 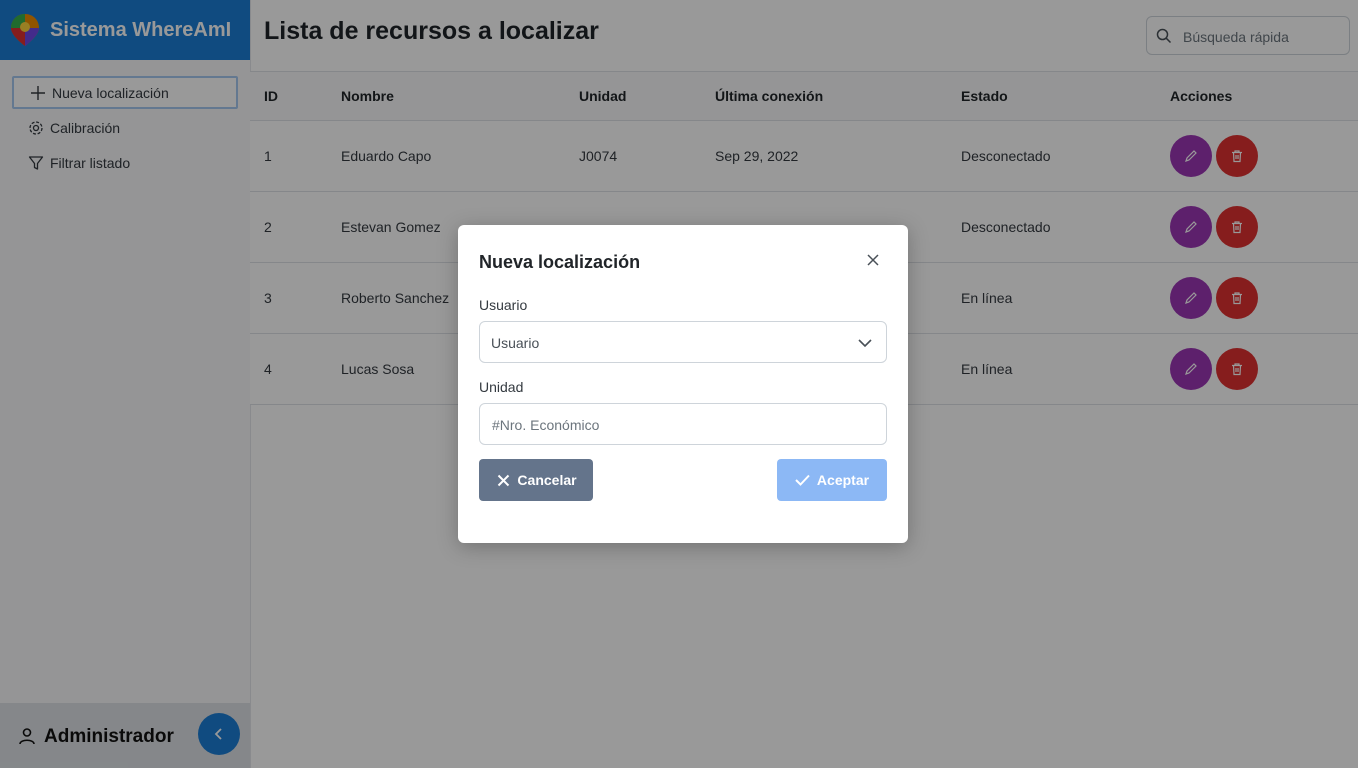 What do you see at coordinates (501, 387) in the screenshot?
I see `unidad-label: Unidad` at bounding box center [501, 387].